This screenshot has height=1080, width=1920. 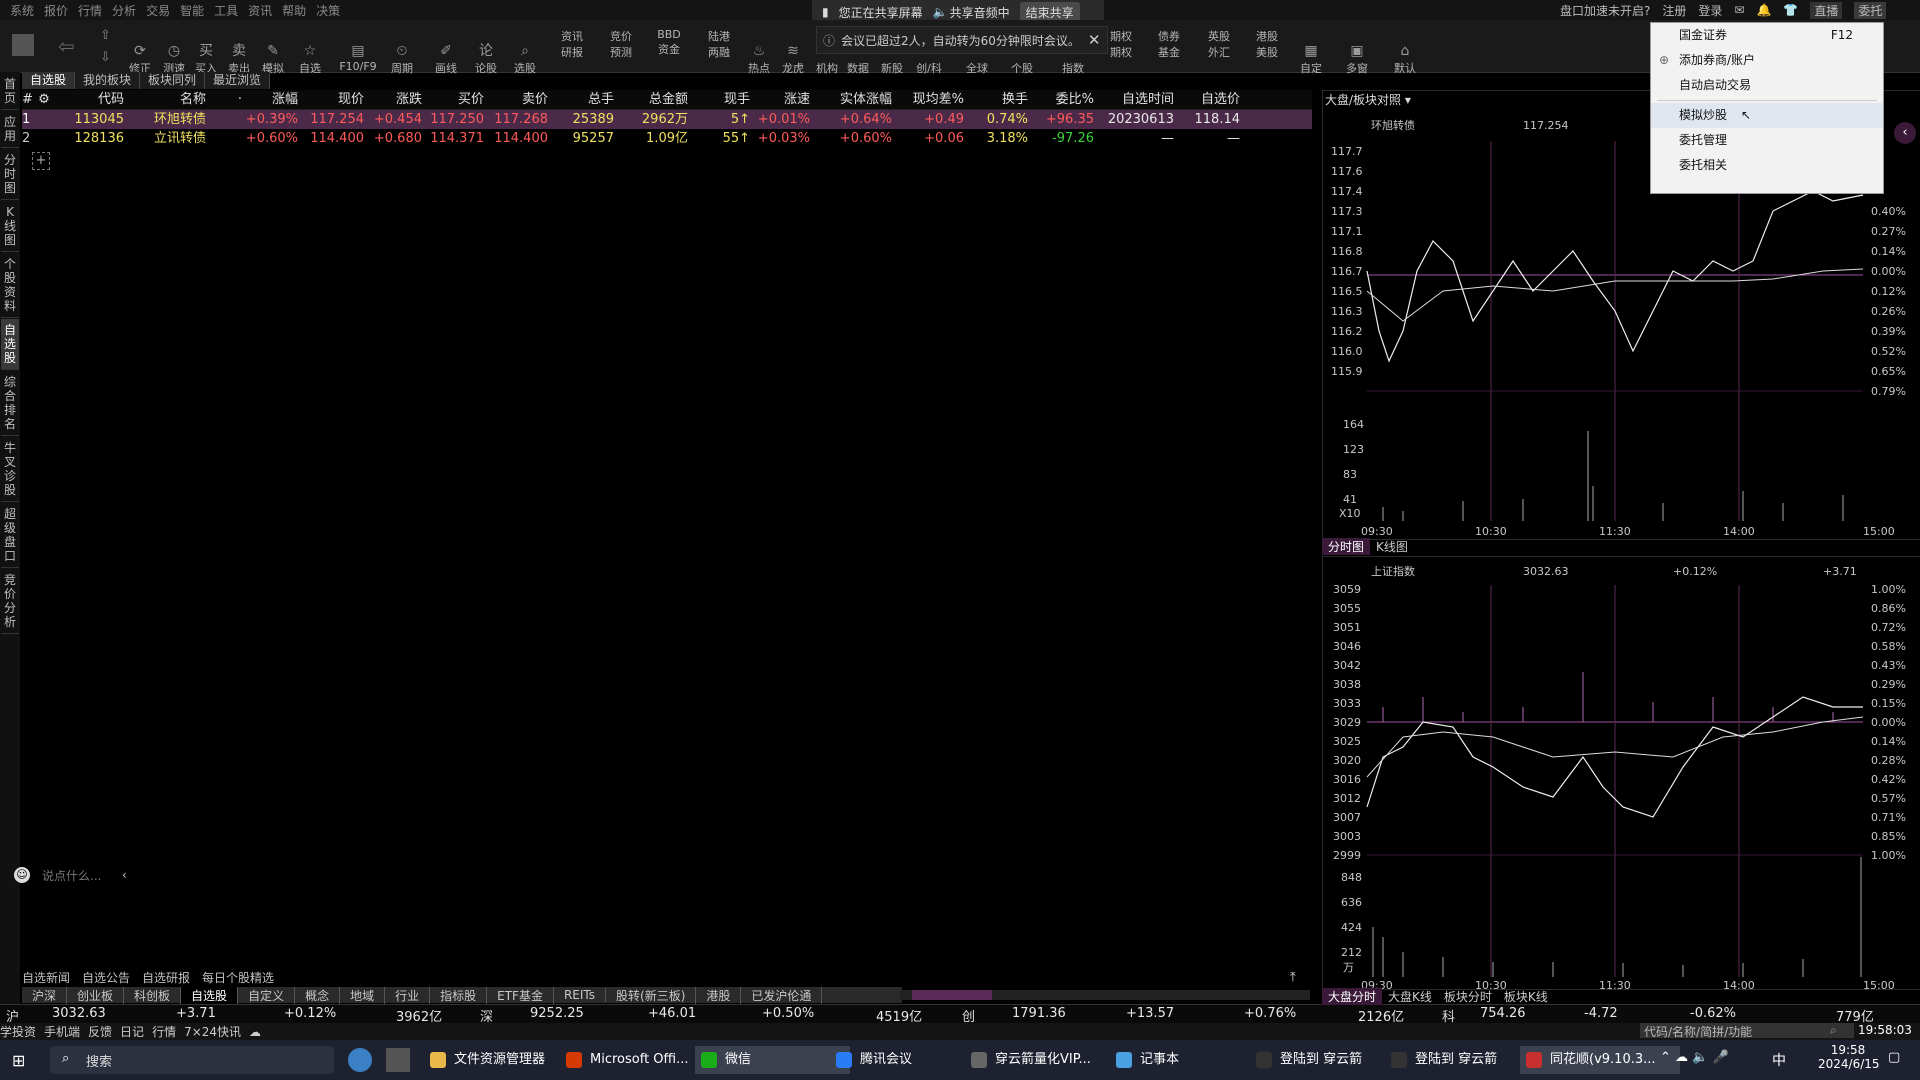 I want to click on tb-speed: ◷ 测速, so click(x=174, y=59).